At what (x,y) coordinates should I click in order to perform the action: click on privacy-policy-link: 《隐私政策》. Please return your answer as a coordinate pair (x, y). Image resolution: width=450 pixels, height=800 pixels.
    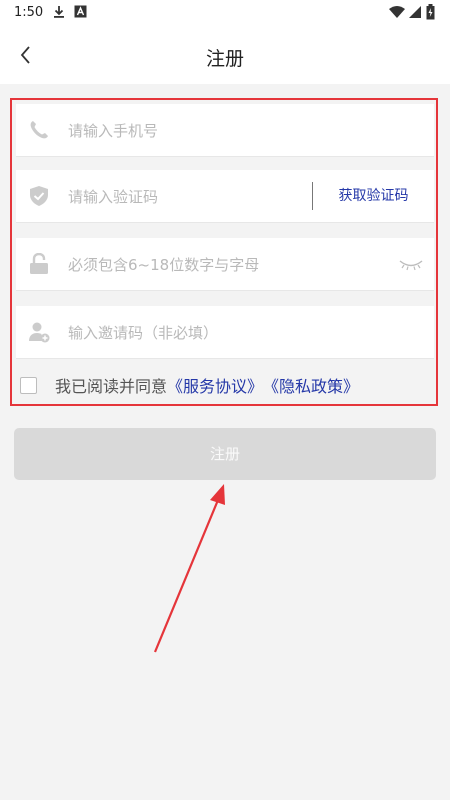
    Looking at the image, I should click on (311, 385).